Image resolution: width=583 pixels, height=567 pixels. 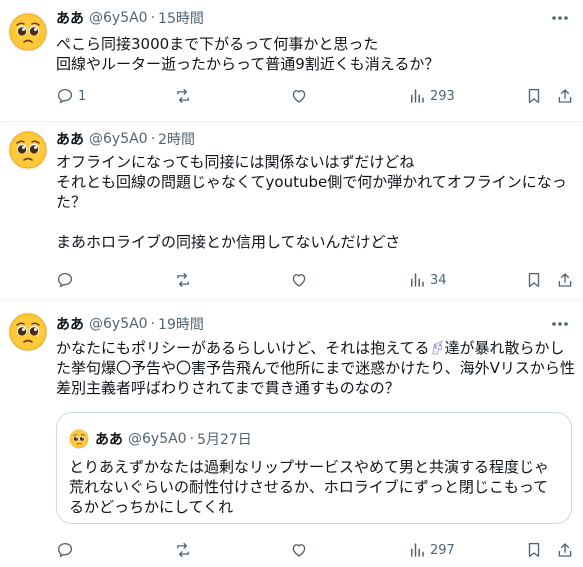 I want to click on quote-header: ああ @6y5A0 · 5月27日, so click(x=173, y=439).